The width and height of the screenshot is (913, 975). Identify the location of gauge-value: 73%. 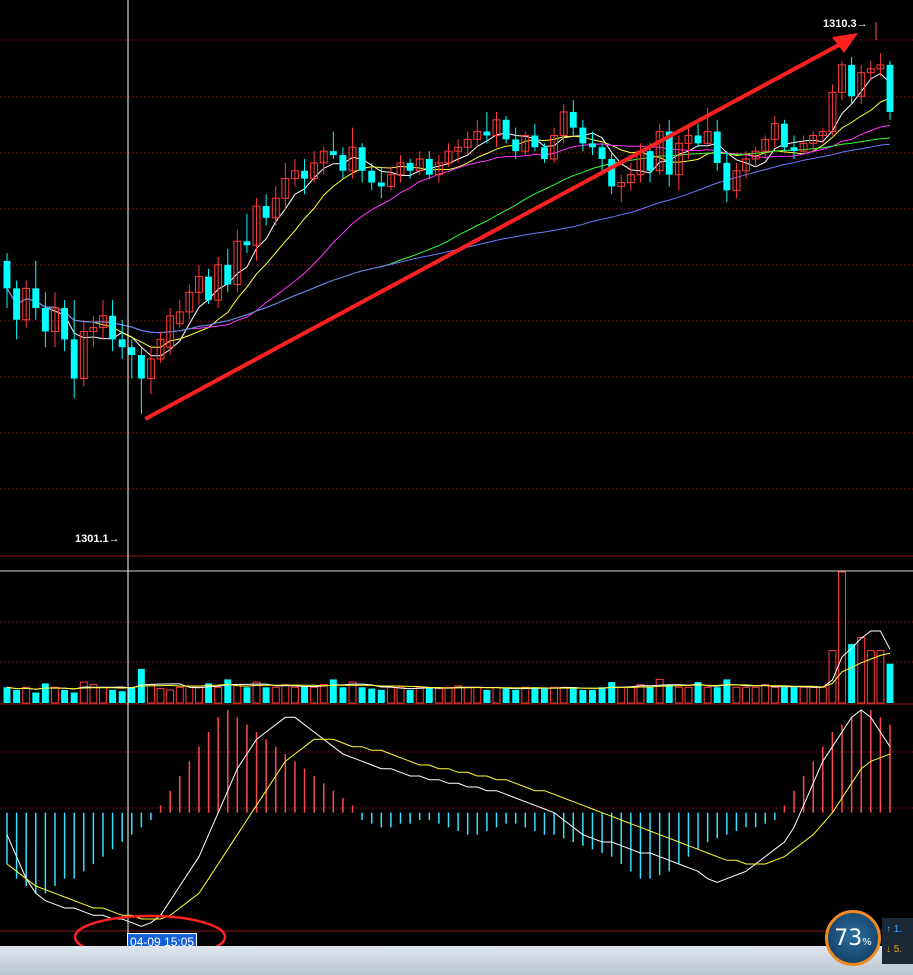
(853, 938).